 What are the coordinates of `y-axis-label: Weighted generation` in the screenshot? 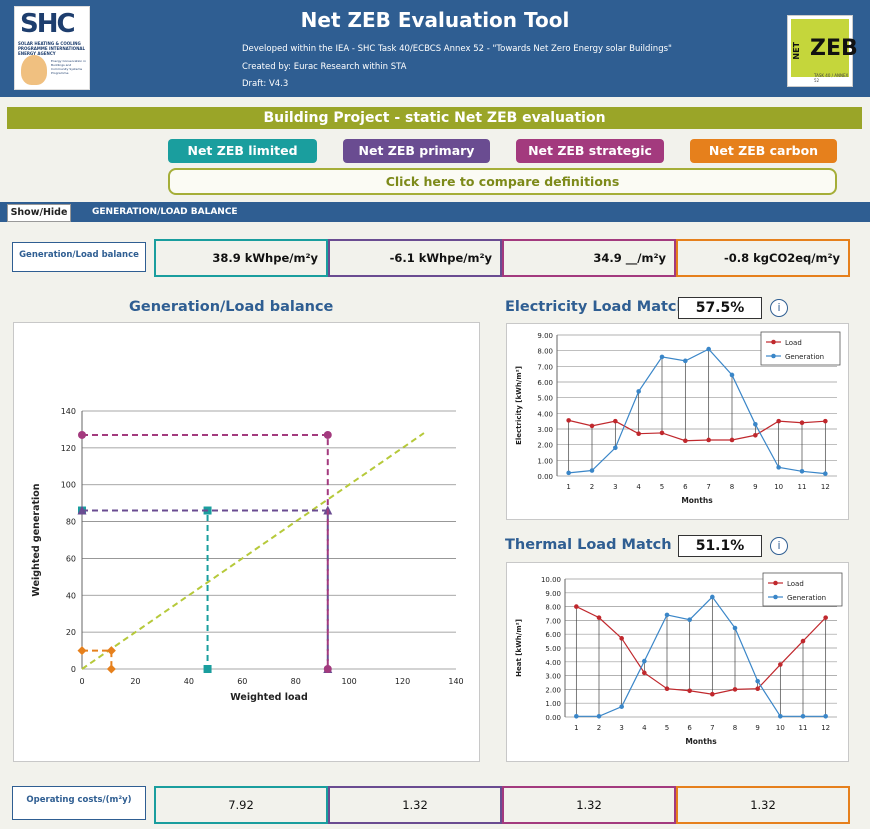 It's located at (36, 539).